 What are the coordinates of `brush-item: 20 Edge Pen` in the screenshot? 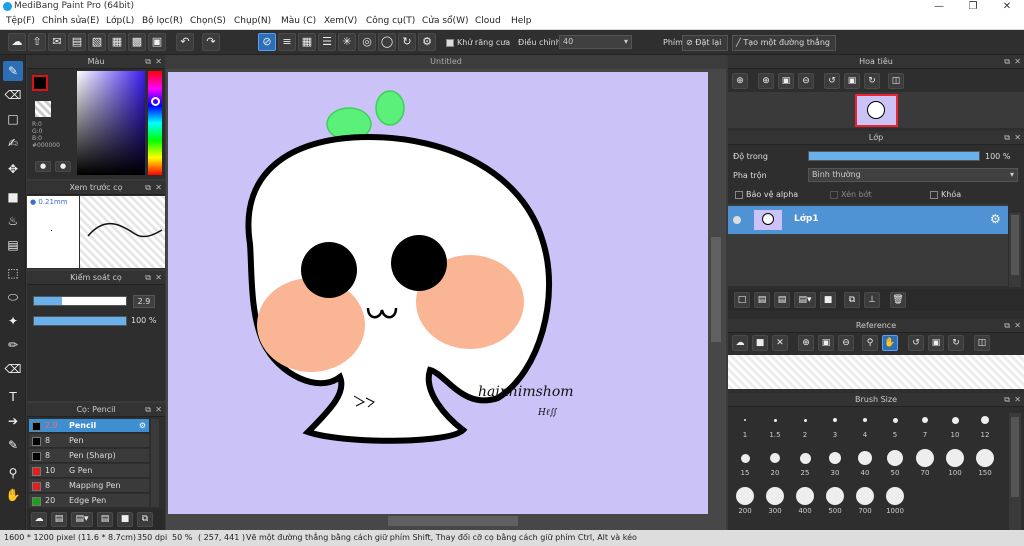 It's located at (89, 500).